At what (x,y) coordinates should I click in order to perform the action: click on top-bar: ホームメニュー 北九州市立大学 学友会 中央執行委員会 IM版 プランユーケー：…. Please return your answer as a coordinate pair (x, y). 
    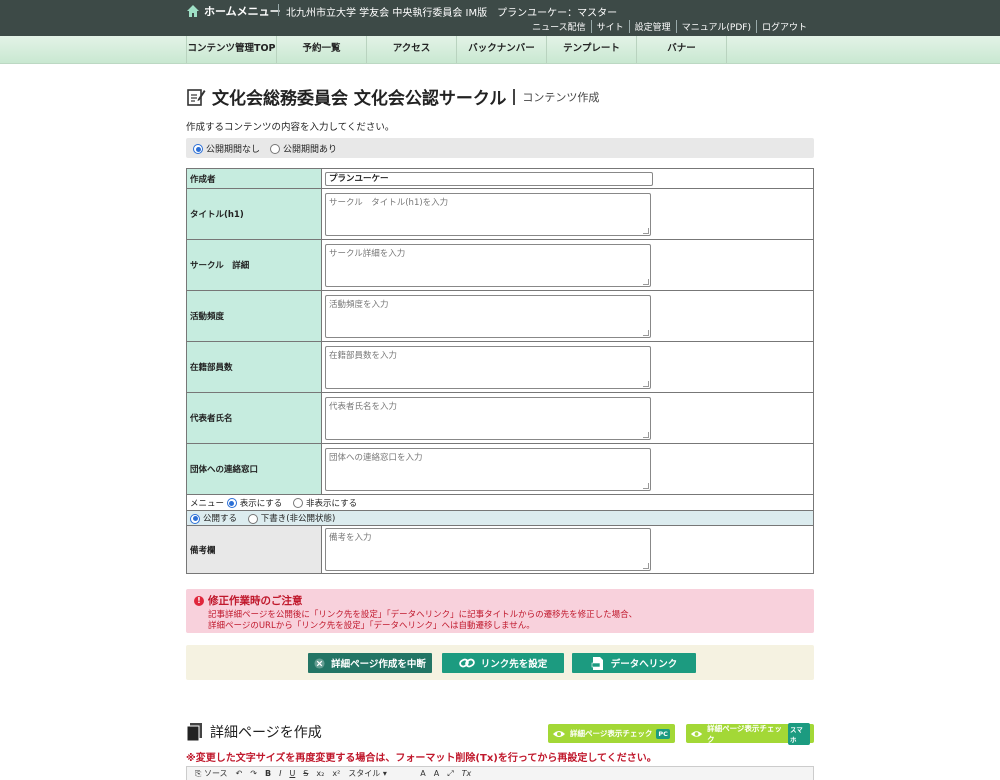
    Looking at the image, I should click on (500, 18).